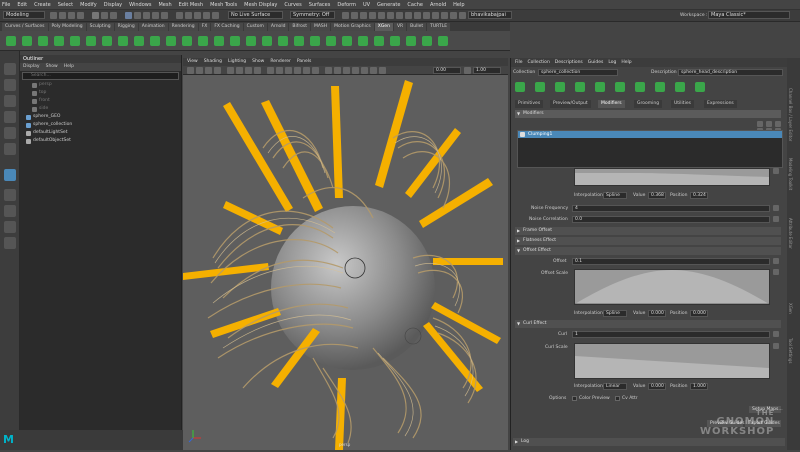 This screenshot has height=452, width=800. What do you see at coordinates (126, 27) in the screenshot?
I see `shelf-tab-rigging: Rigging` at bounding box center [126, 27].